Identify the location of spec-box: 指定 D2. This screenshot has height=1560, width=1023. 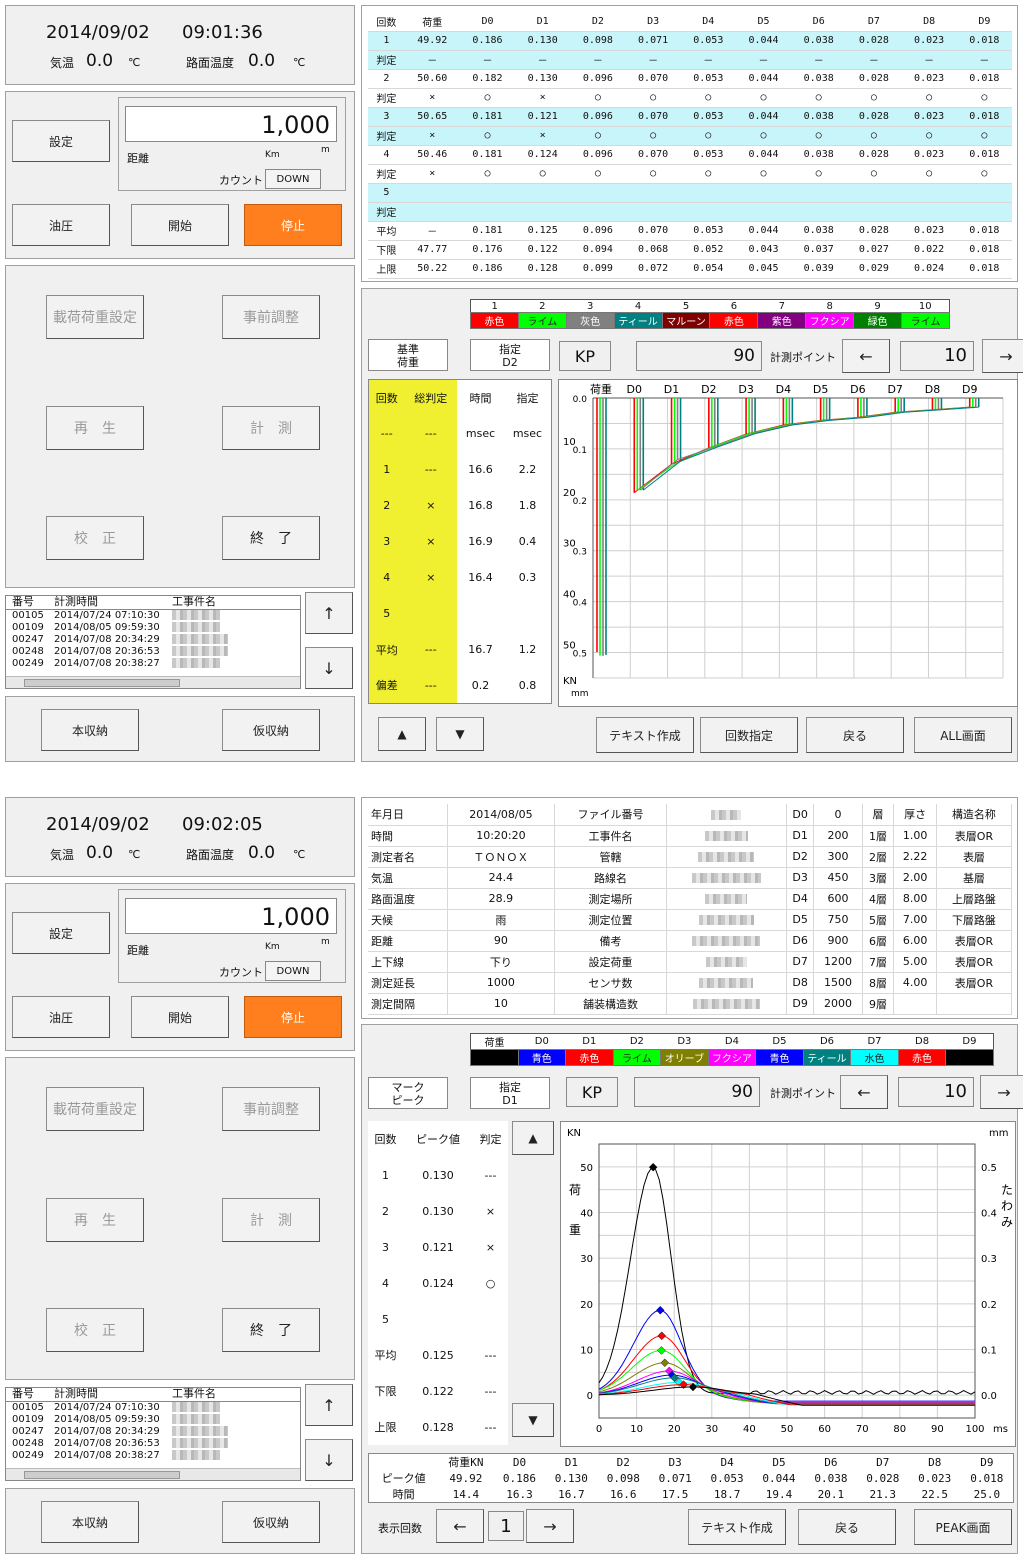
(510, 355).